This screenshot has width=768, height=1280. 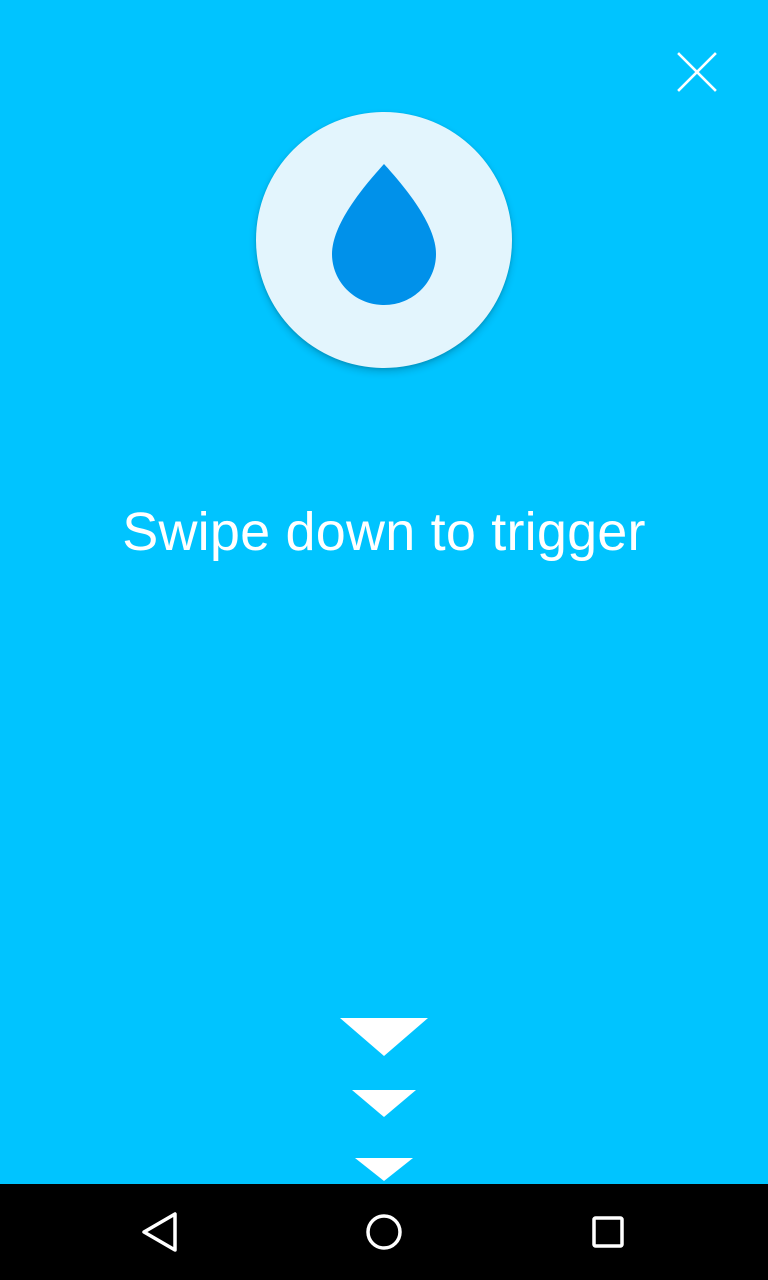 I want to click on navigation-bar, so click(x=384, y=1232).